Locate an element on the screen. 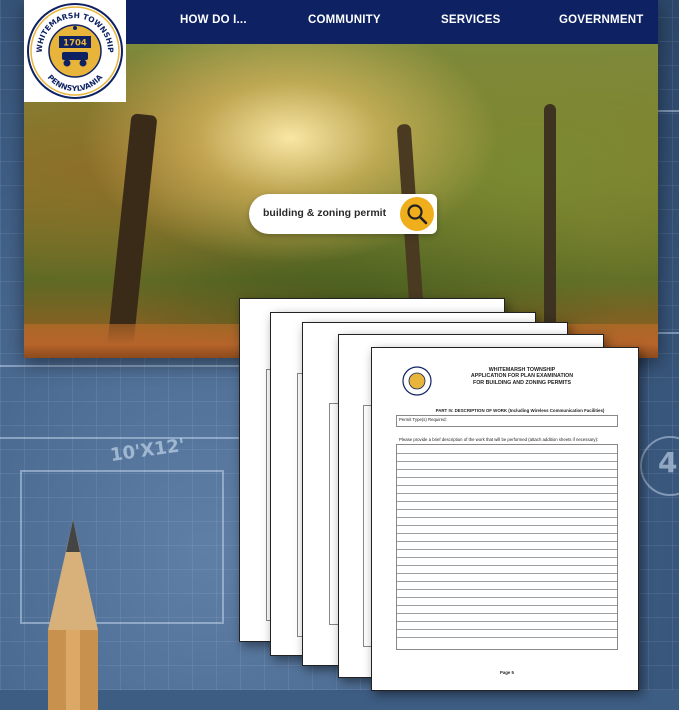 This screenshot has height=710, width=679. permit-types-label: Permit Type(s) Required: is located at coordinates (423, 419).